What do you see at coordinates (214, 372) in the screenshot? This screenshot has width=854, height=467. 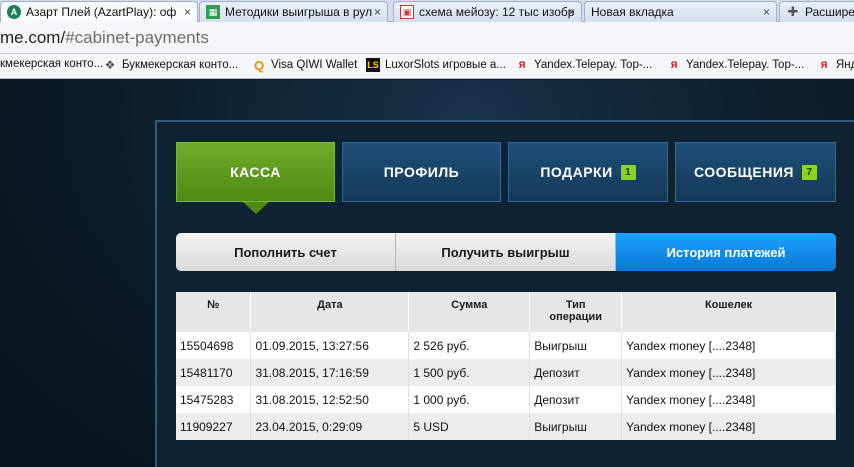 I see `cell-number: 15481170` at bounding box center [214, 372].